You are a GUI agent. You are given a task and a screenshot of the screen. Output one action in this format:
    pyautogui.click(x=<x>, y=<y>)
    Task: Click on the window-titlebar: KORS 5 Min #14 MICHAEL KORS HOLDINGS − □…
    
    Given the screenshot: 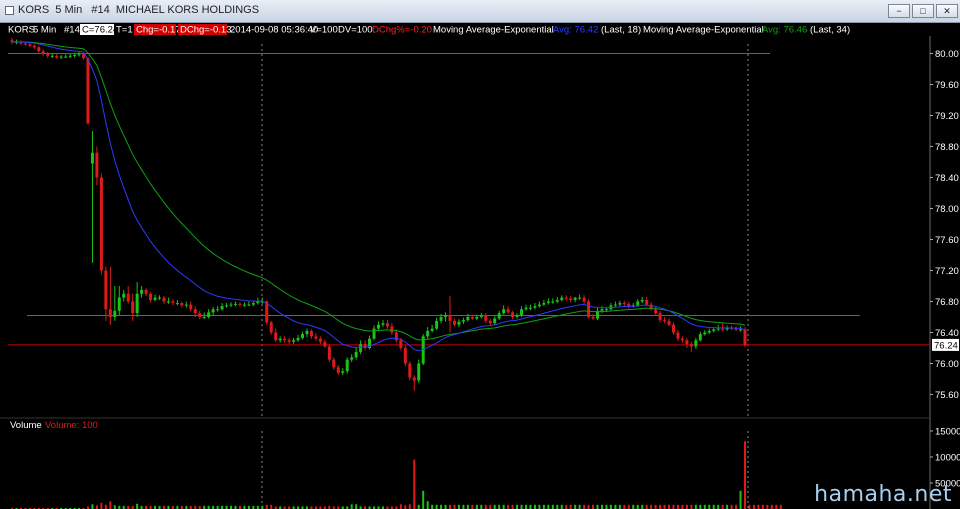 What is the action you would take?
    pyautogui.click(x=480, y=11)
    